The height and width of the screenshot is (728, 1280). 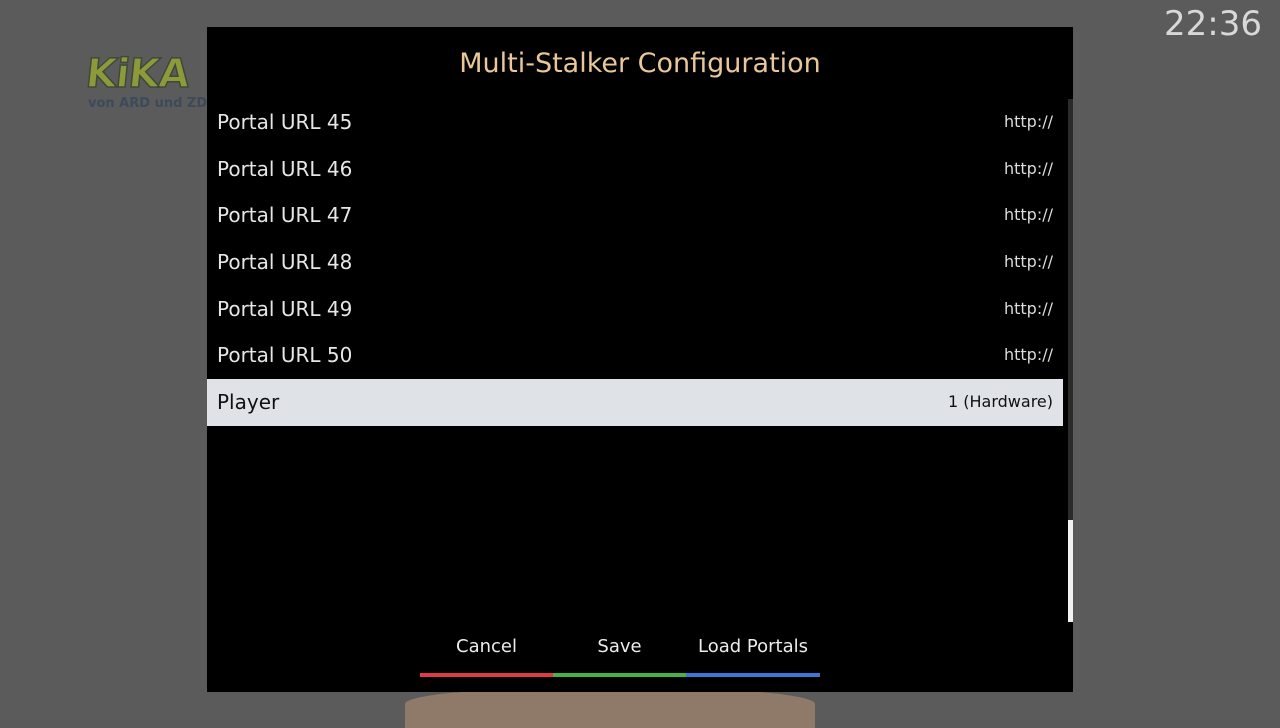 I want to click on scrollbar-thumb, so click(x=1070, y=571).